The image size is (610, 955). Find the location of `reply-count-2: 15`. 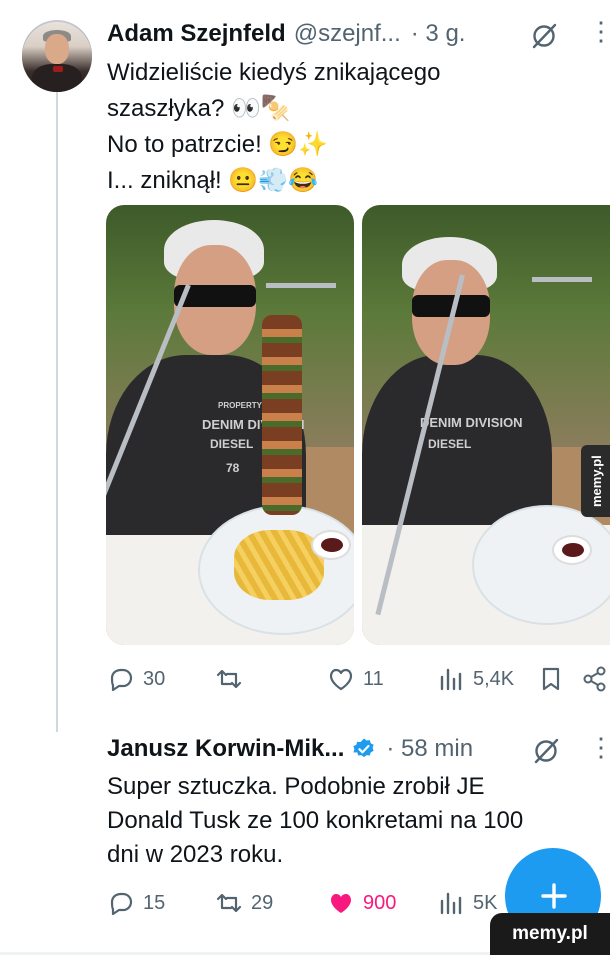

reply-count-2: 15 is located at coordinates (154, 902).